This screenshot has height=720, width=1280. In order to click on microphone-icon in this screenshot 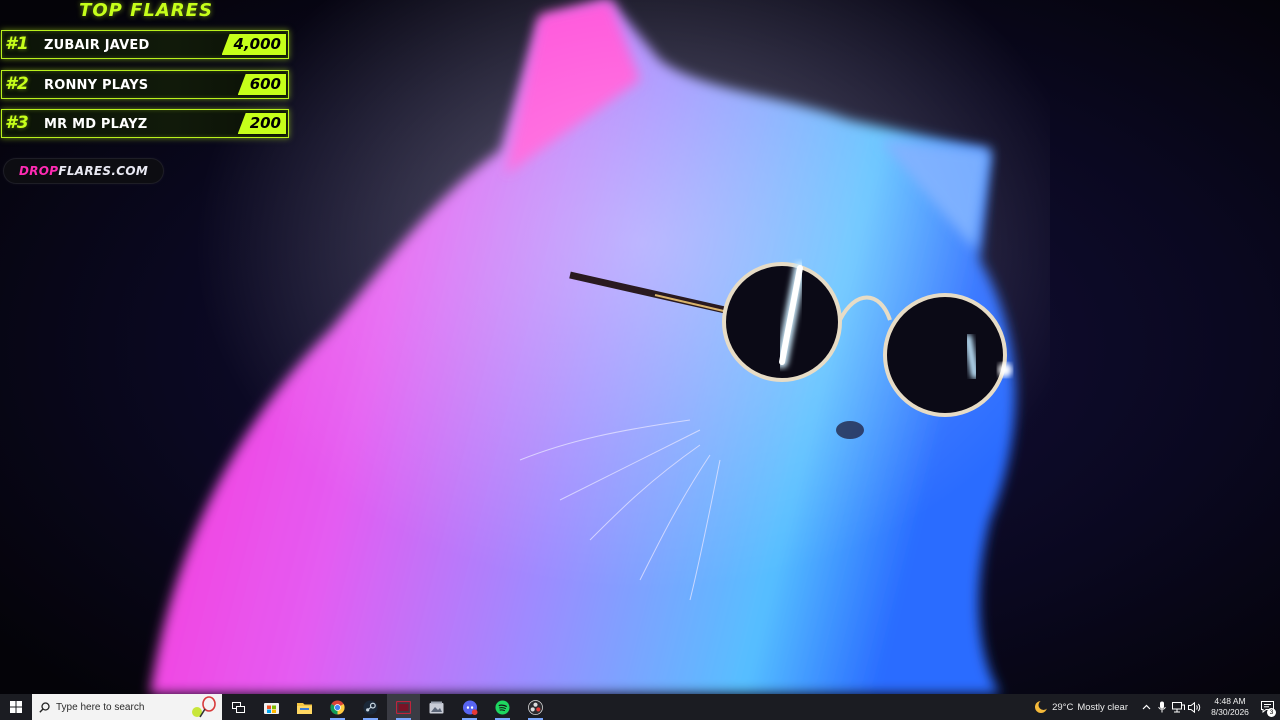, I will do `click(1162, 707)`.